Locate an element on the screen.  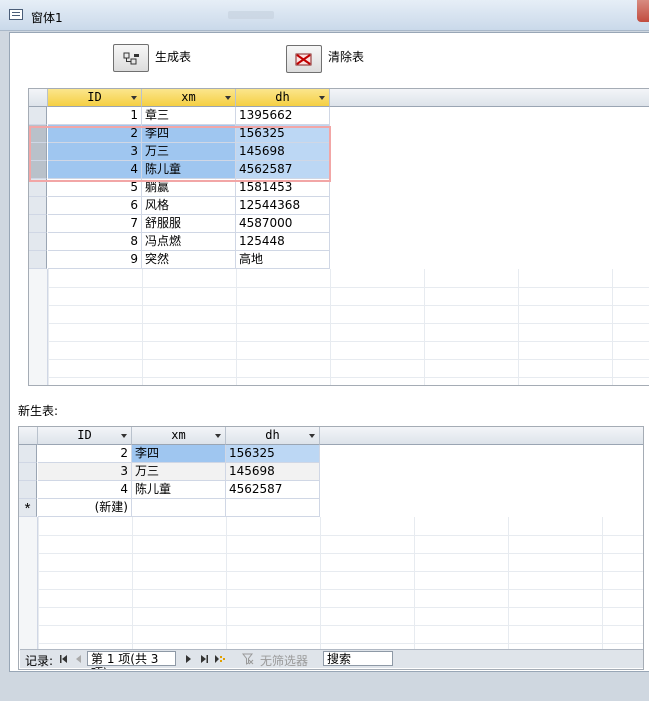
table-row: 6 风格 12544368 is located at coordinates (180, 206).